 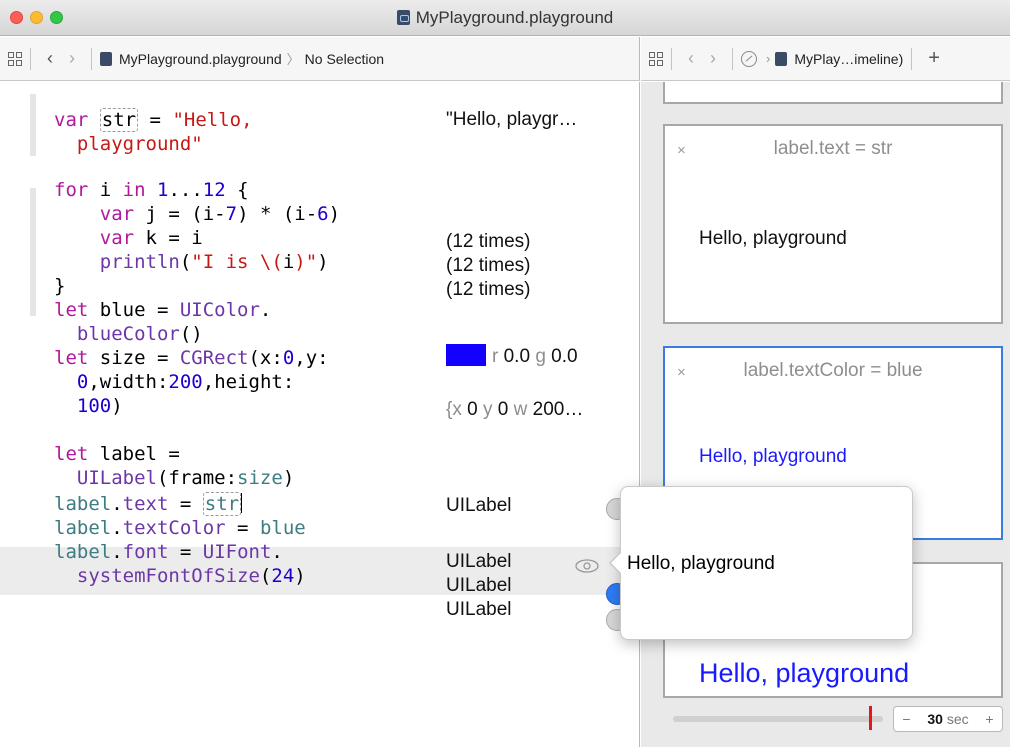 I want to click on color-swatch, so click(x=466, y=355).